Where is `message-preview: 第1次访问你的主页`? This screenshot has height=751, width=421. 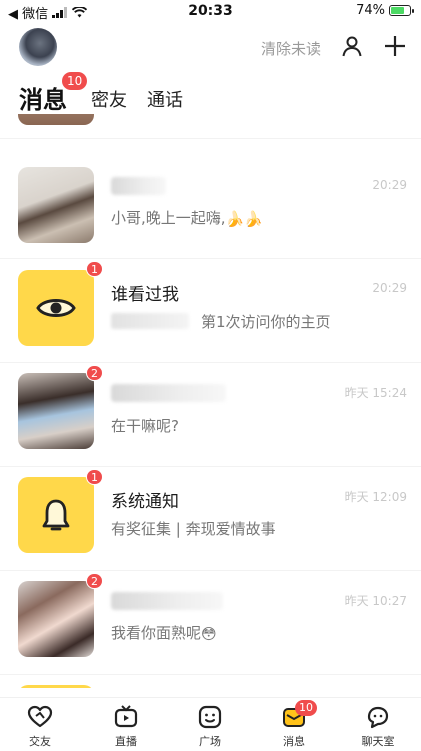
message-preview: 第1次访问你的主页 is located at coordinates (266, 322).